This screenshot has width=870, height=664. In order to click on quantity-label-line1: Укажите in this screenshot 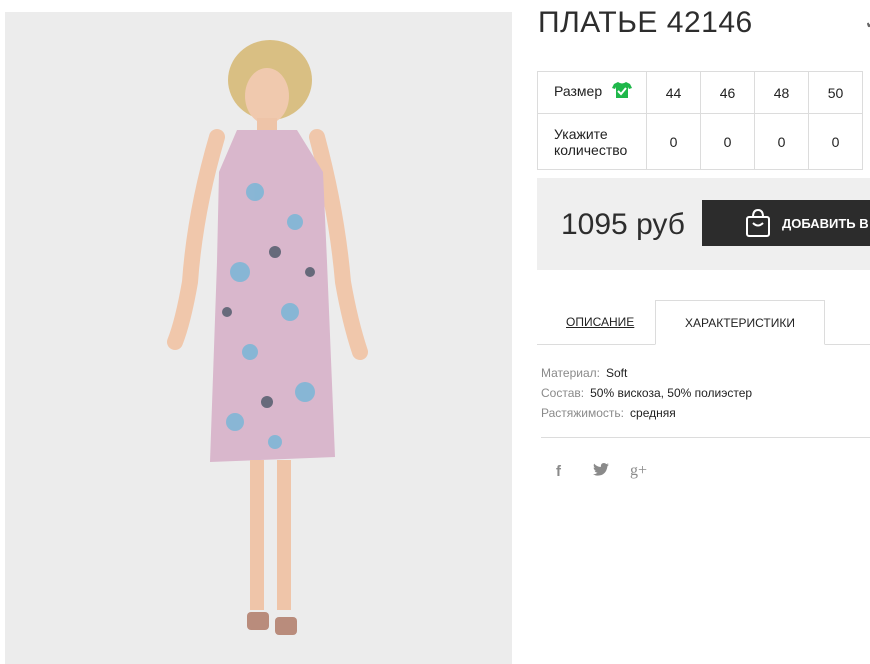, I will do `click(581, 133)`.